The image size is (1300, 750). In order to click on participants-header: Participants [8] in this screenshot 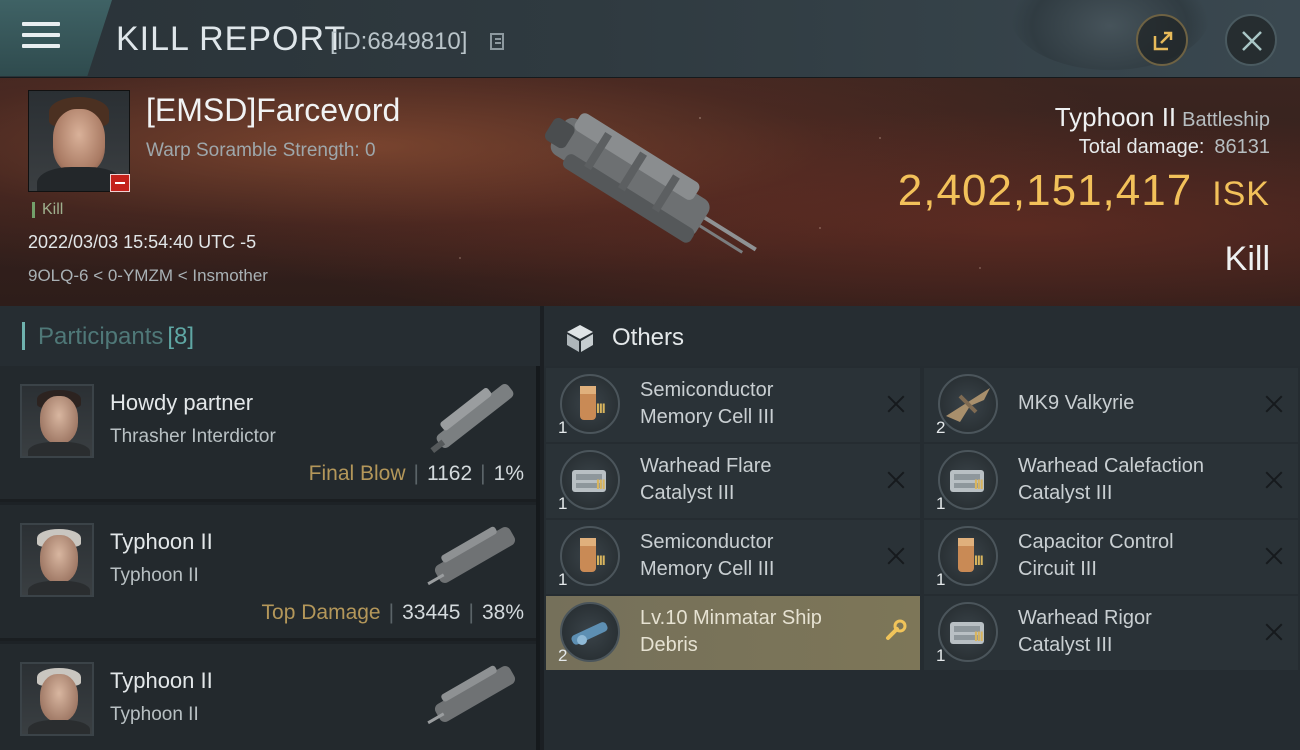, I will do `click(270, 336)`.